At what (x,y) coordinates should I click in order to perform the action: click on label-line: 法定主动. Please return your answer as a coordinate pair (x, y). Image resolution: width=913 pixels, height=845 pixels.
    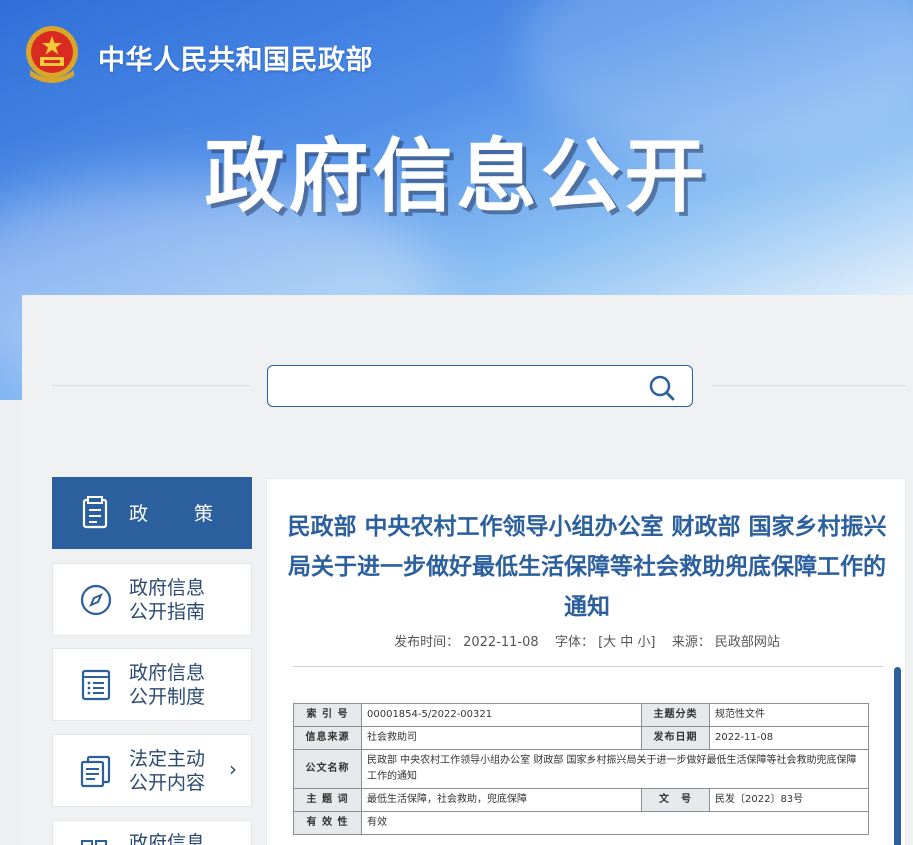
    Looking at the image, I should click on (167, 759).